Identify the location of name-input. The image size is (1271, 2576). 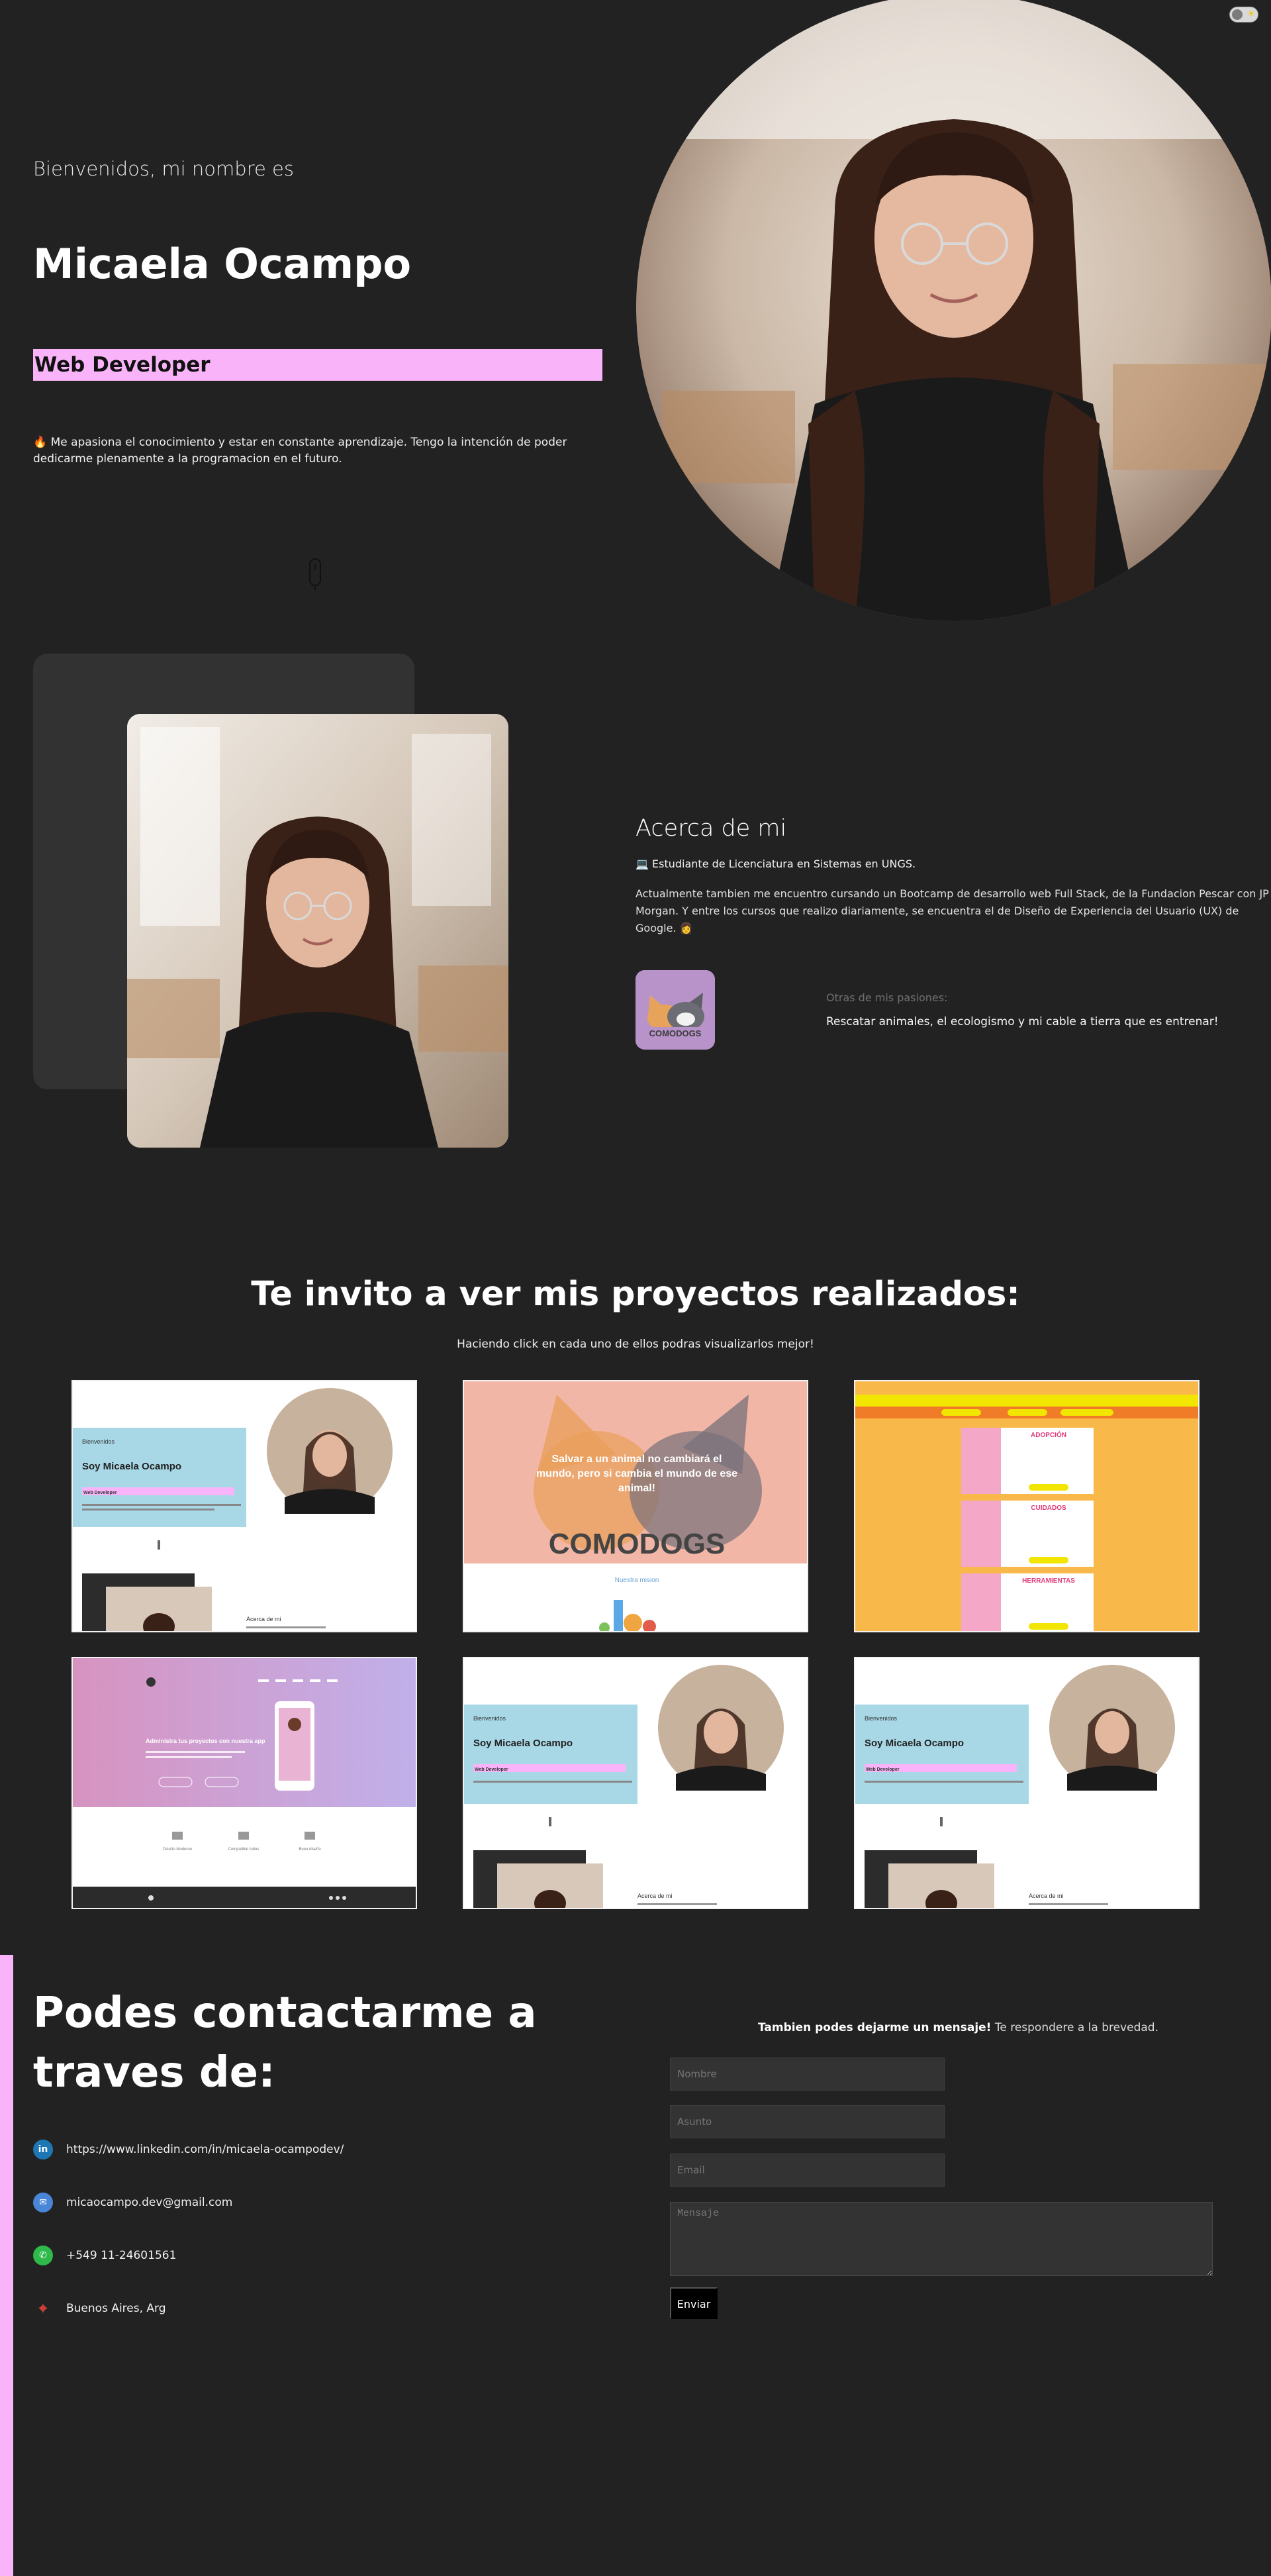
(808, 2074).